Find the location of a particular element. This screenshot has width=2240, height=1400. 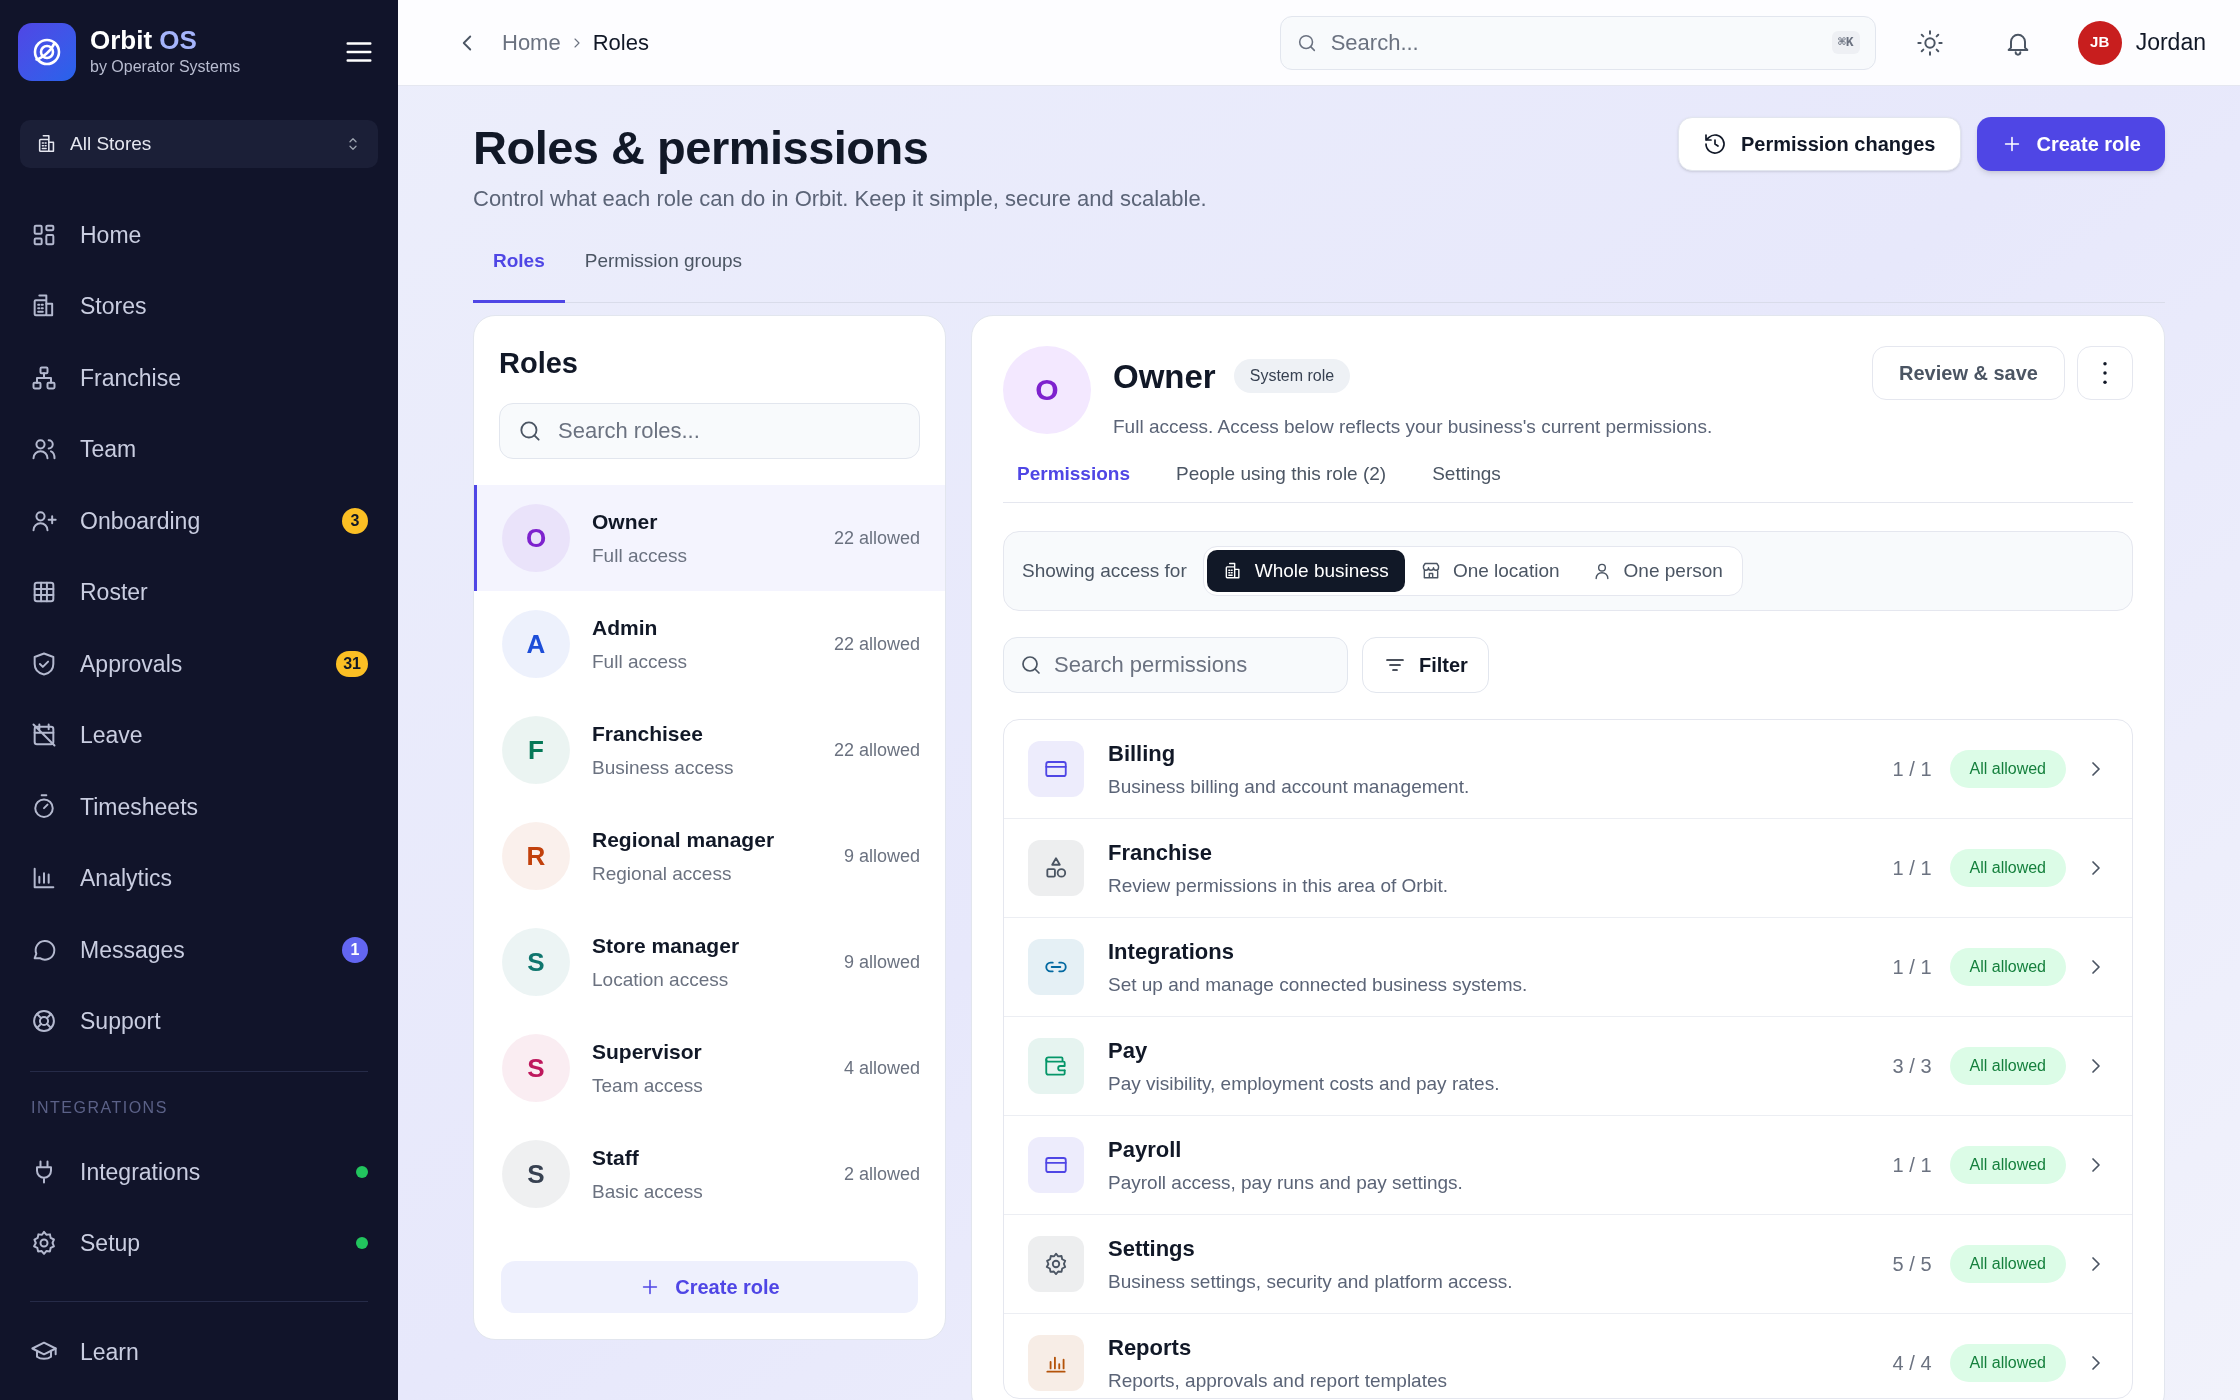

nav-item: Onboarding 3 is located at coordinates (199, 521).